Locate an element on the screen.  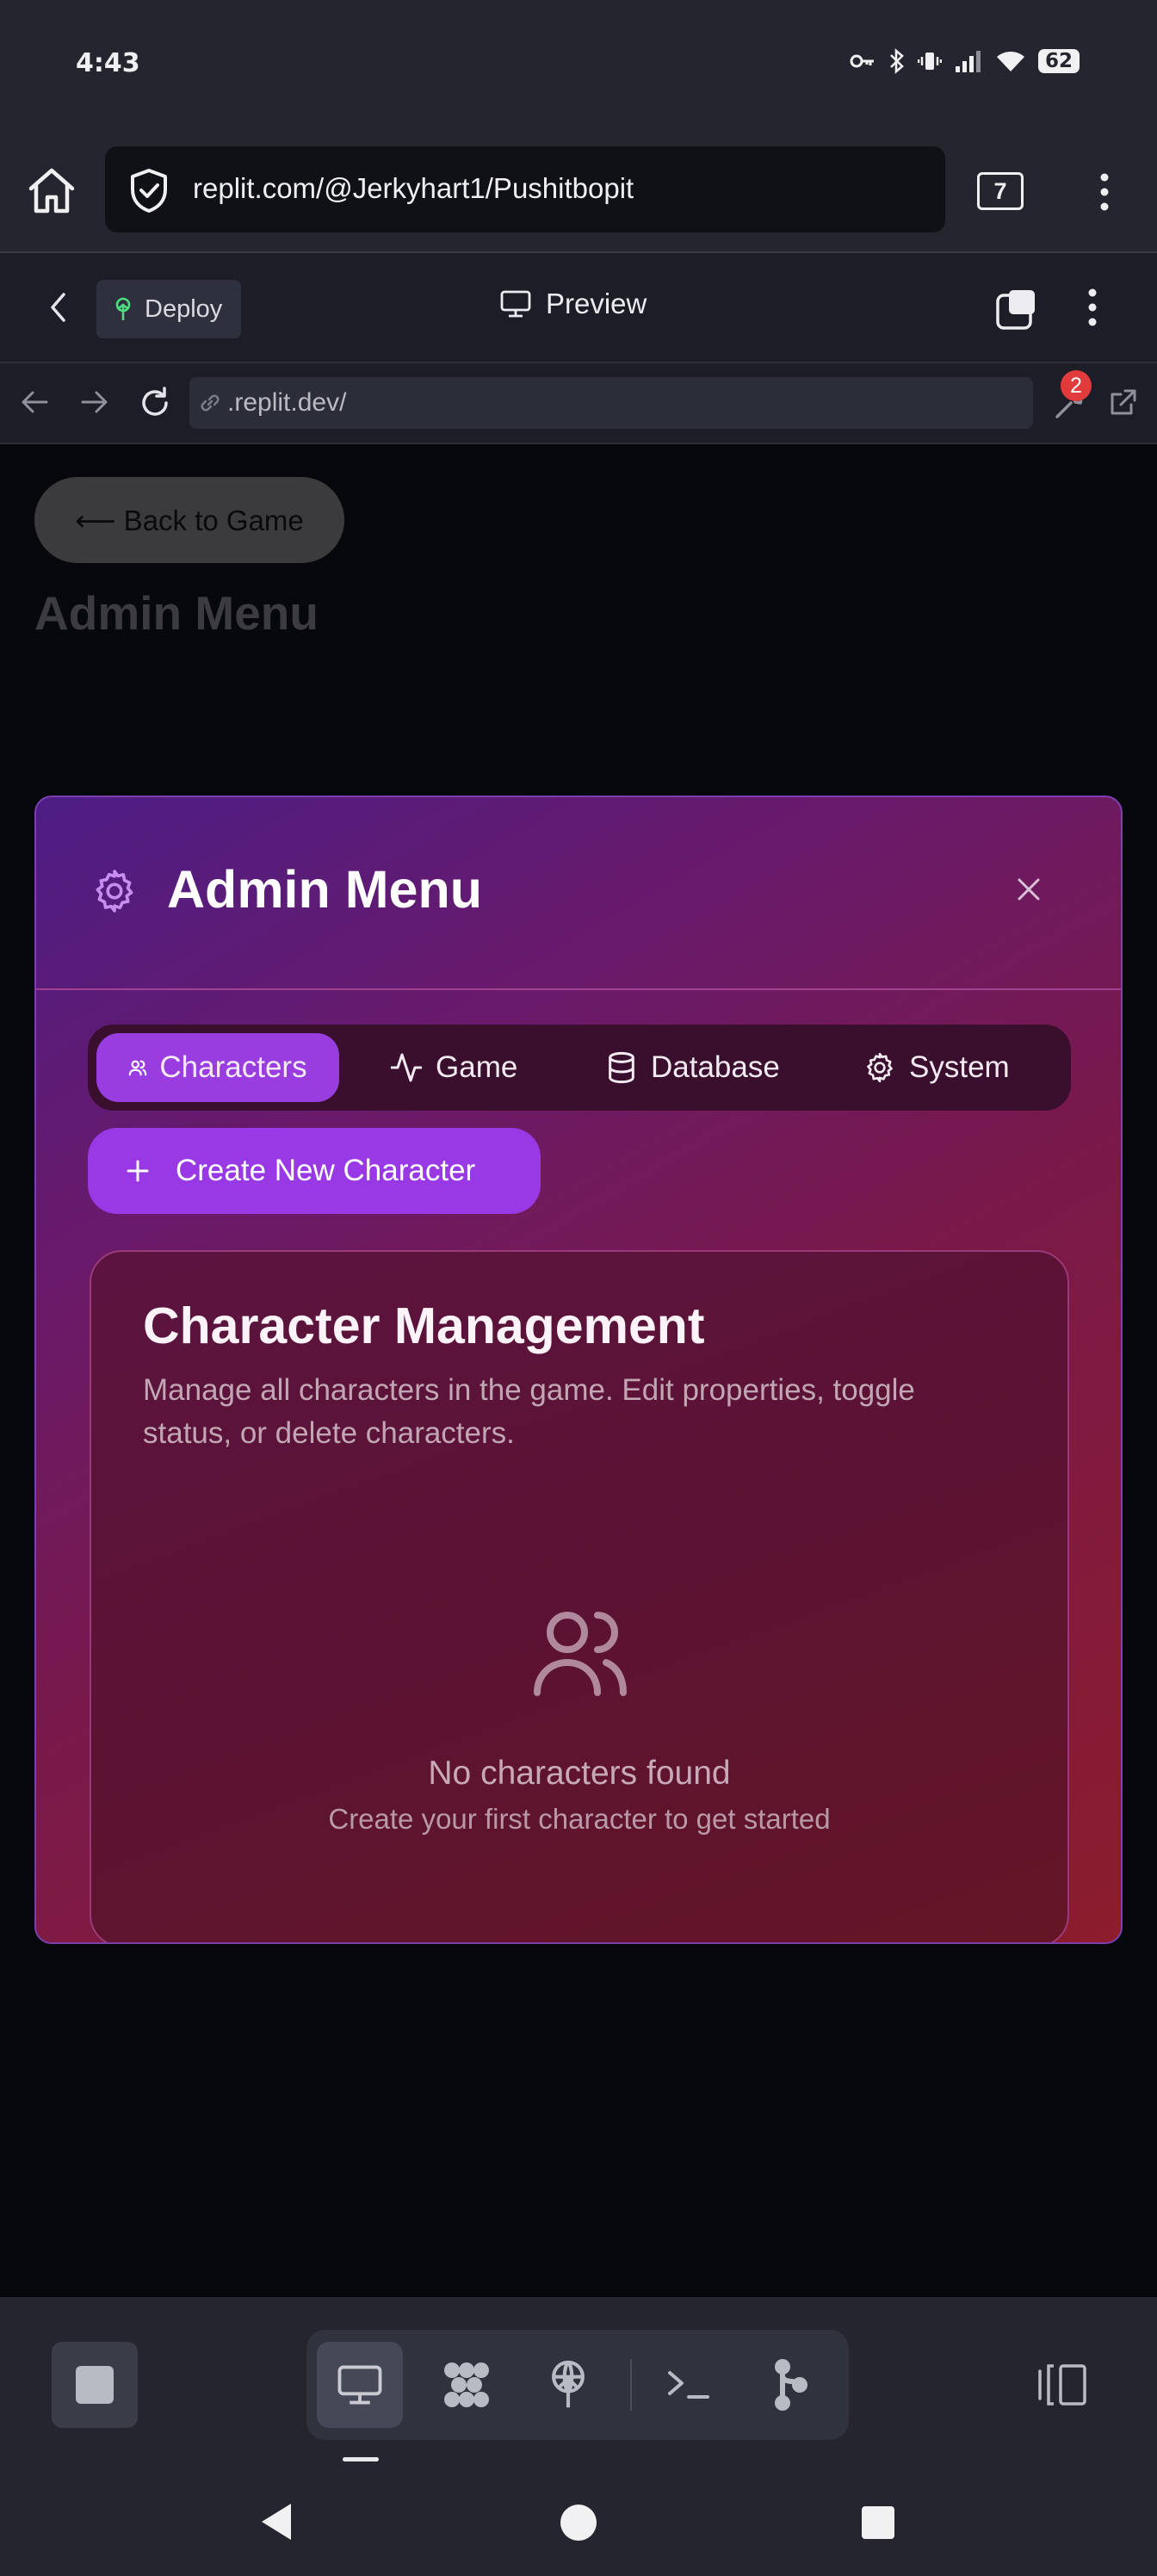
status-icons: 62 is located at coordinates (965, 61).